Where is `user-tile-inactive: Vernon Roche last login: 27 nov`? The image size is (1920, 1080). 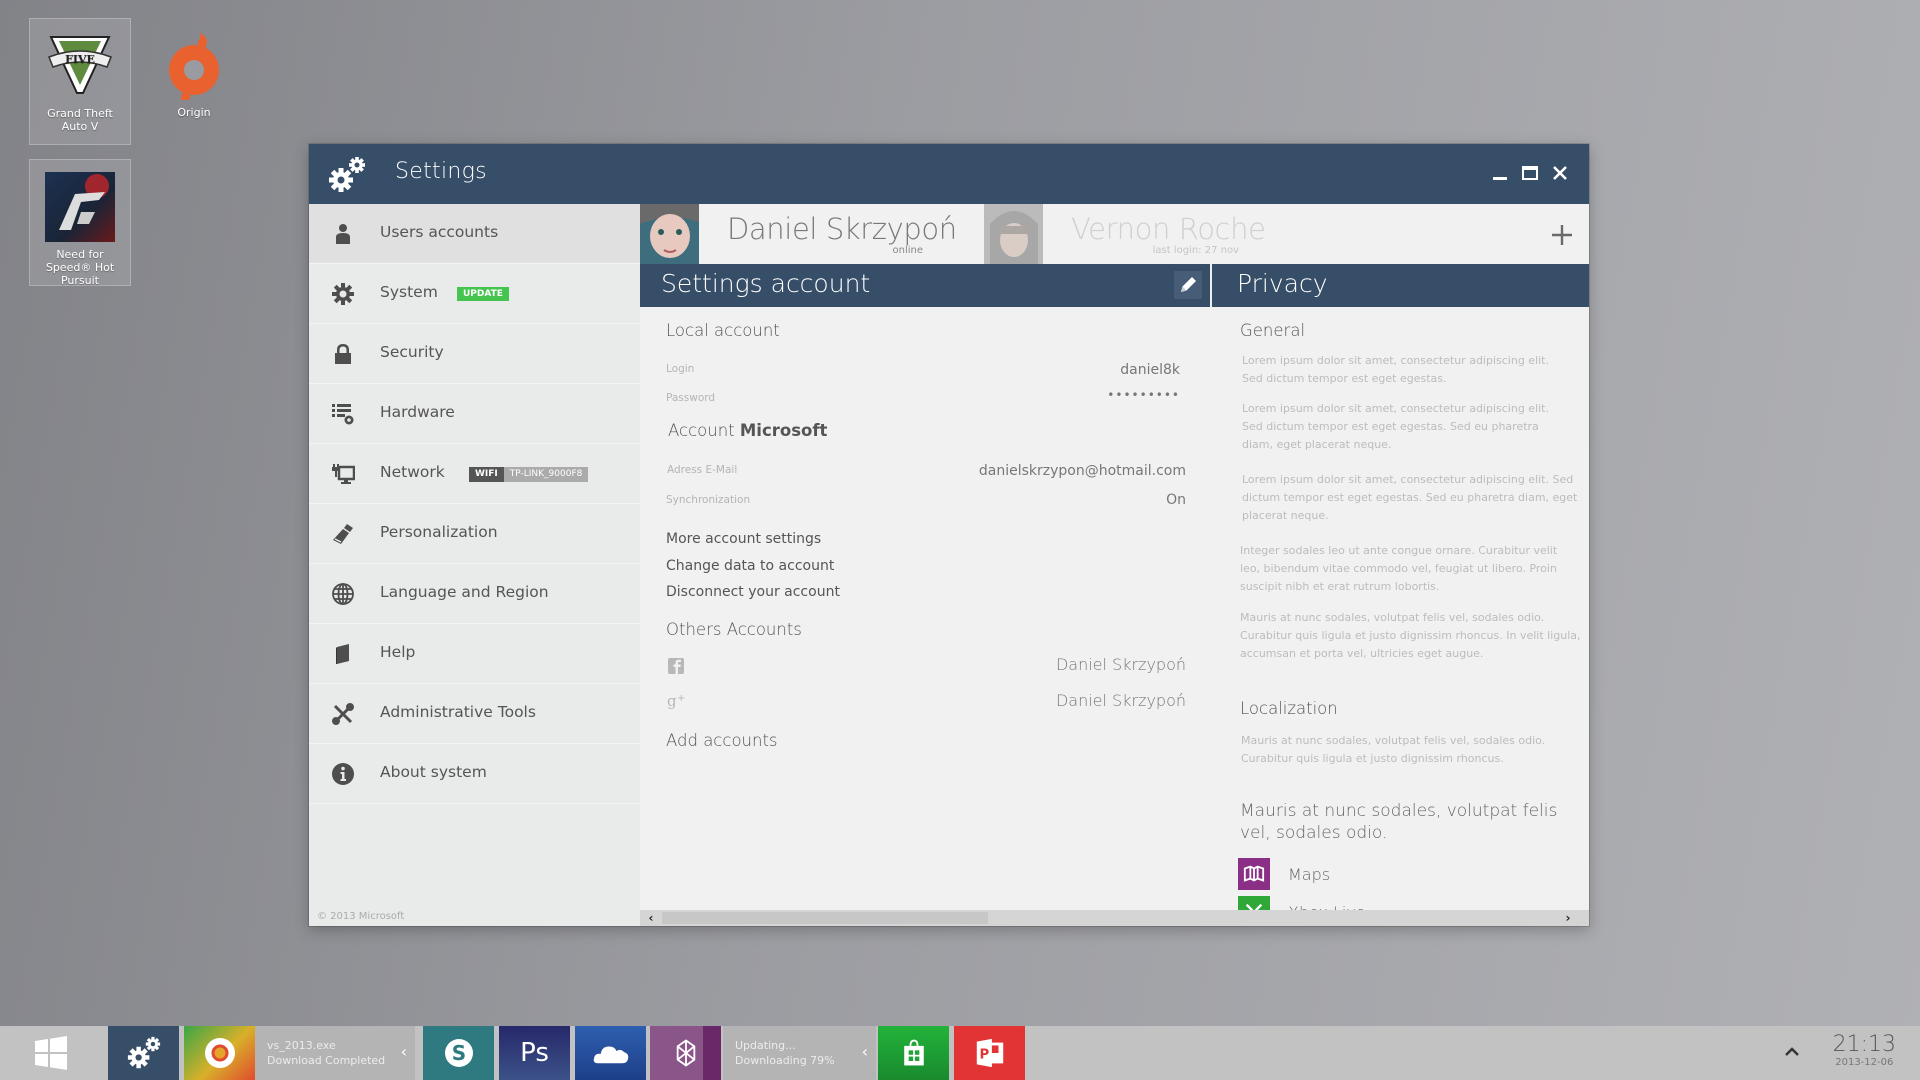 user-tile-inactive: Vernon Roche last login: 27 nov is located at coordinates (1125, 234).